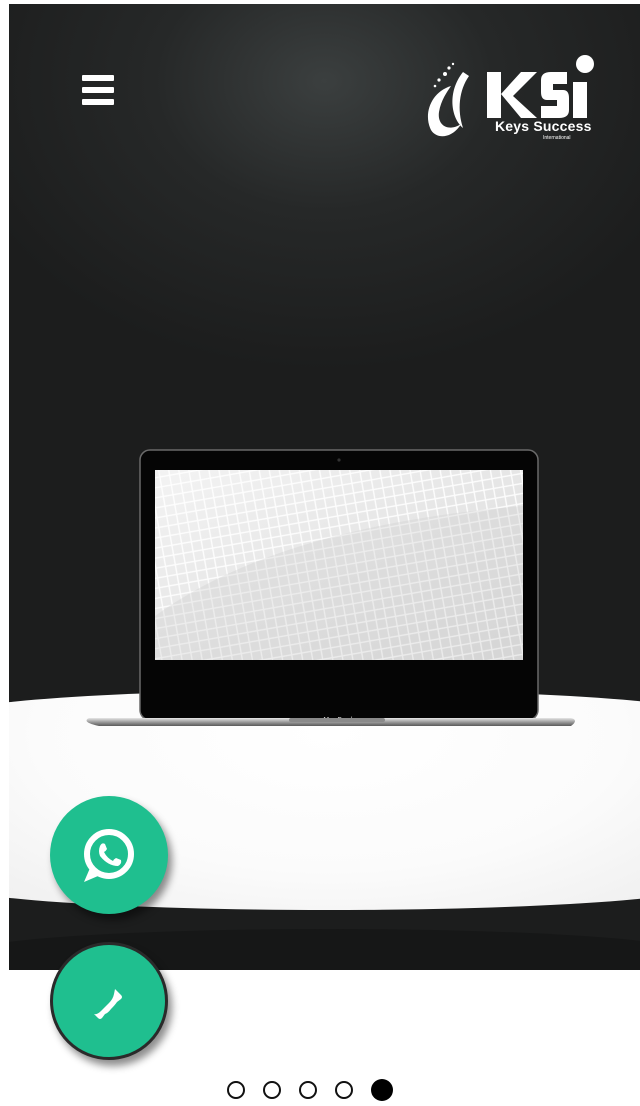 Image resolution: width=640 pixels, height=1106 pixels. I want to click on call-button, so click(109, 1001).